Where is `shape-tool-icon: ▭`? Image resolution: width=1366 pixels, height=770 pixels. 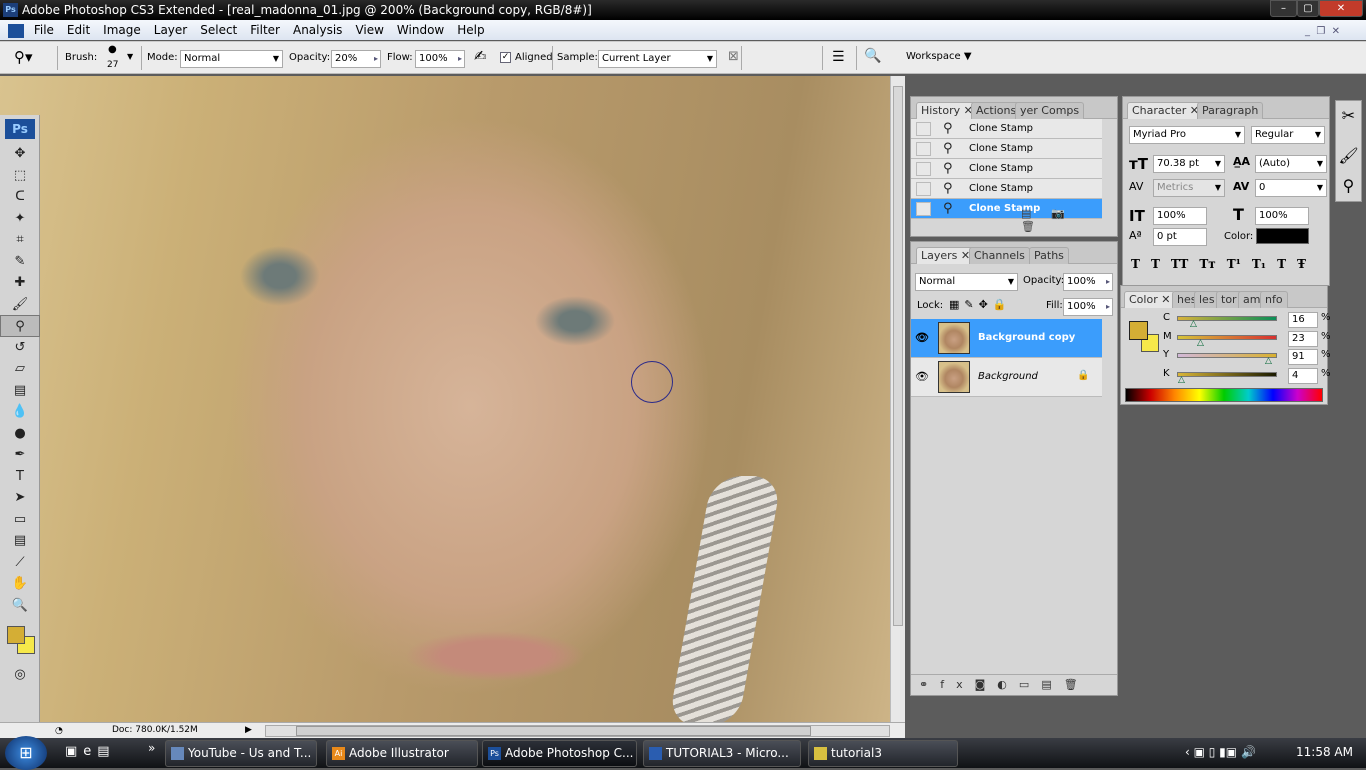 shape-tool-icon: ▭ is located at coordinates (20, 520).